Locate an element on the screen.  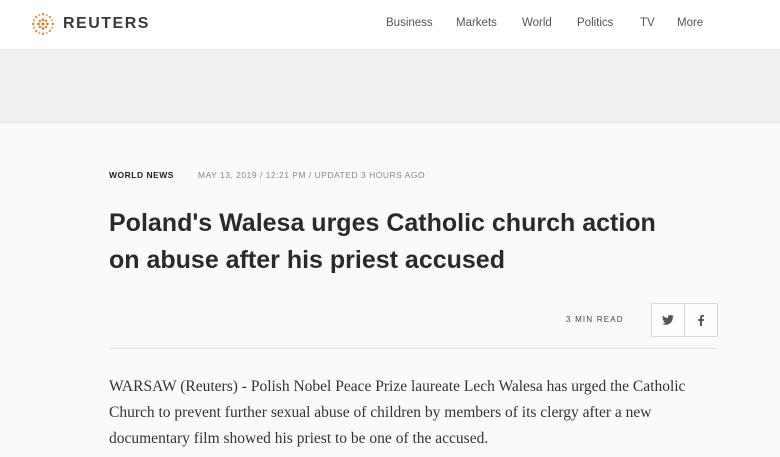
read-time: 3 MIN READ is located at coordinates (595, 319).